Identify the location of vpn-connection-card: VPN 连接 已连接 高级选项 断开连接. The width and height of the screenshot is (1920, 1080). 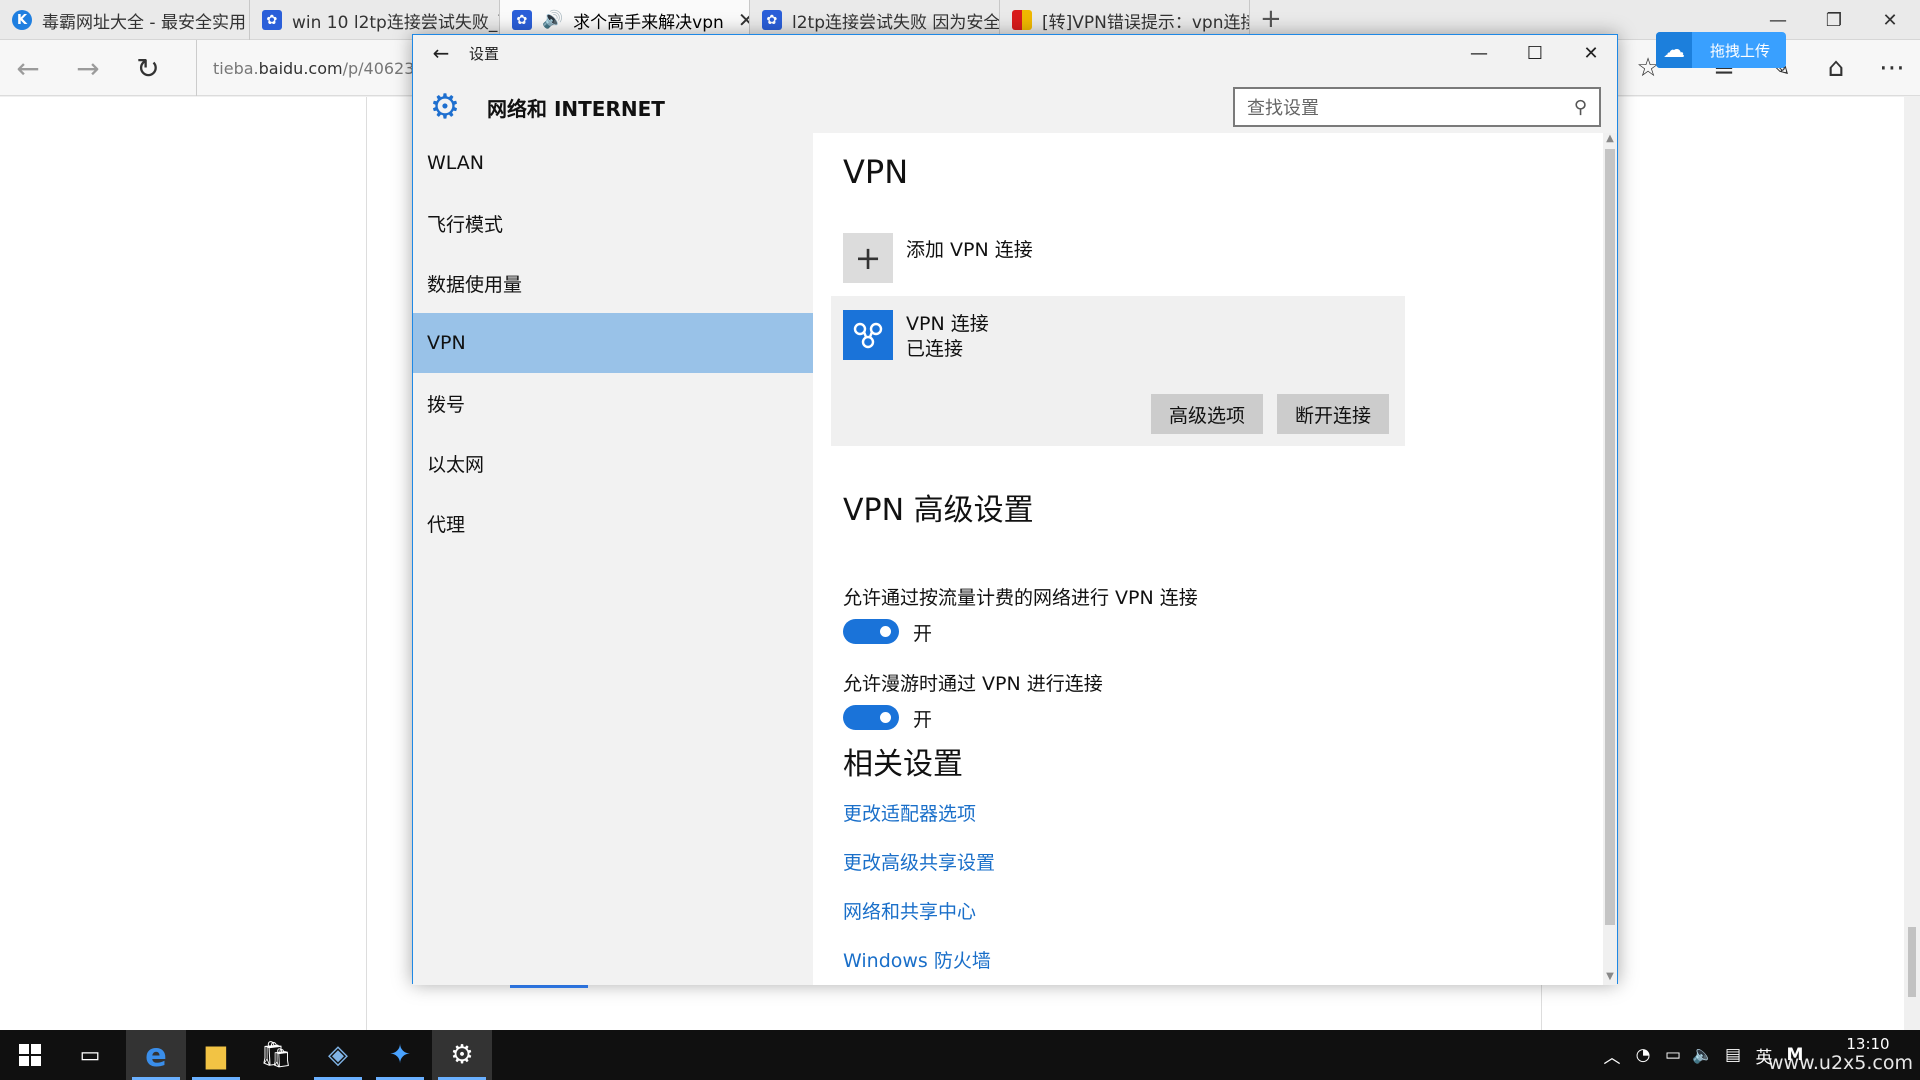
(1118, 371).